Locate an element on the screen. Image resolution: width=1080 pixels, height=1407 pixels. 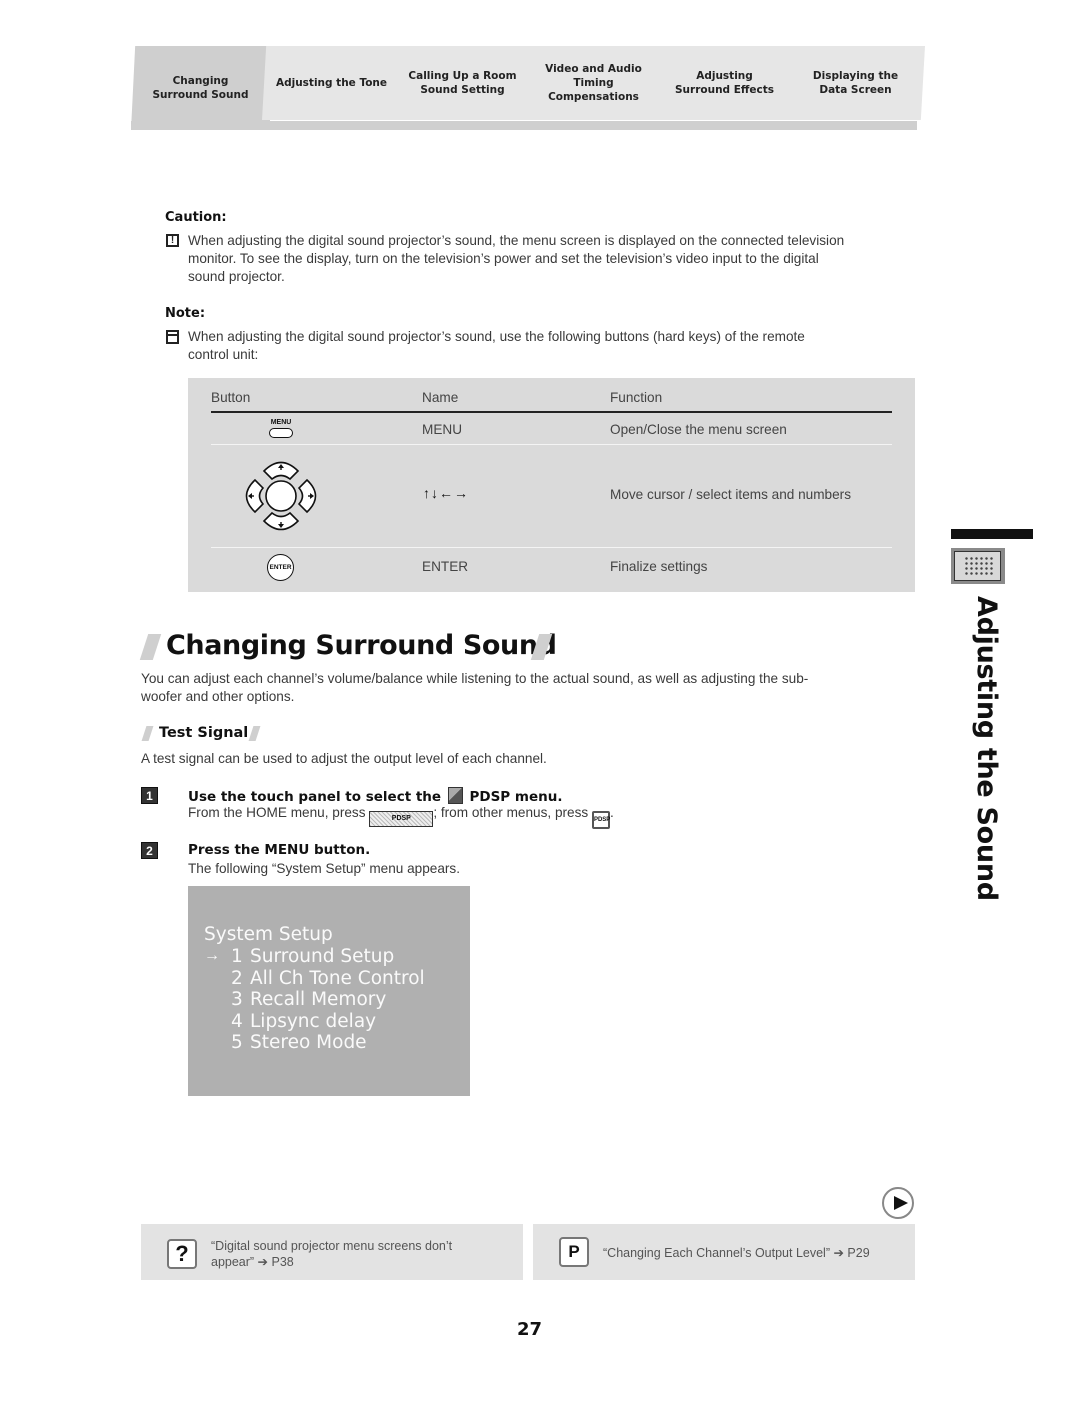
page-reference-icon: P is located at coordinates (574, 1252).